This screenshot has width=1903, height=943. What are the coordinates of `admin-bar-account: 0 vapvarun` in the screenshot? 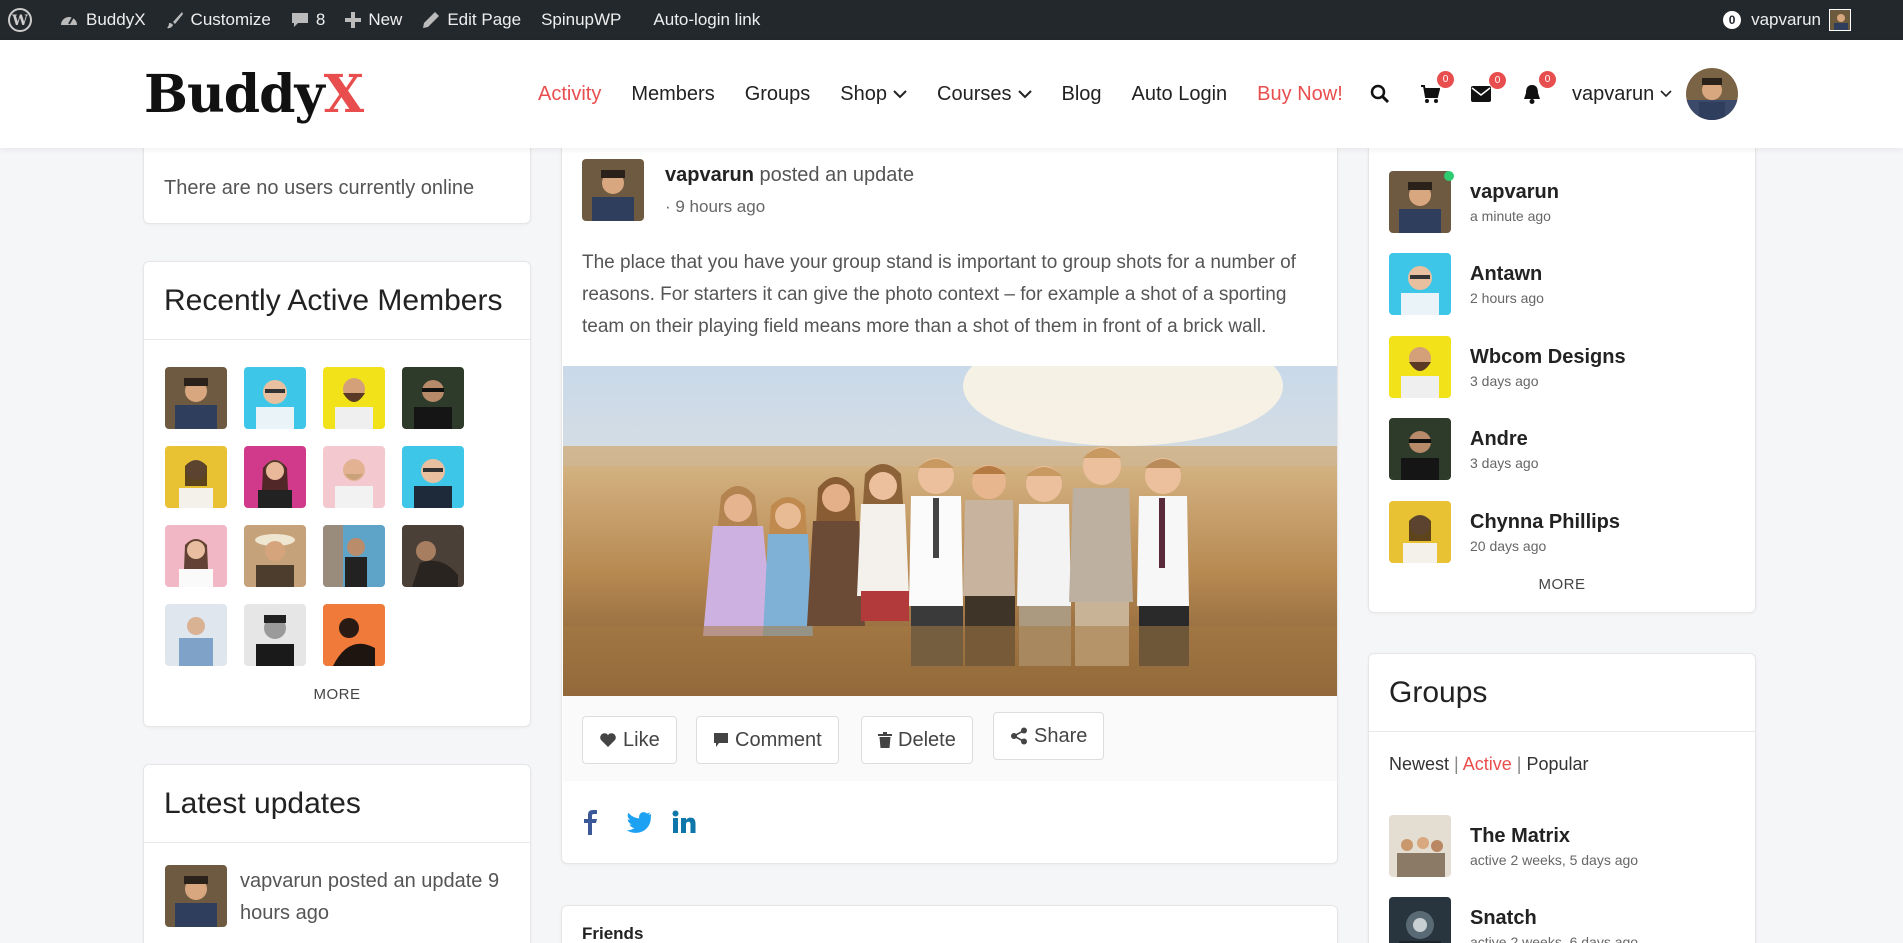 It's located at (1787, 20).